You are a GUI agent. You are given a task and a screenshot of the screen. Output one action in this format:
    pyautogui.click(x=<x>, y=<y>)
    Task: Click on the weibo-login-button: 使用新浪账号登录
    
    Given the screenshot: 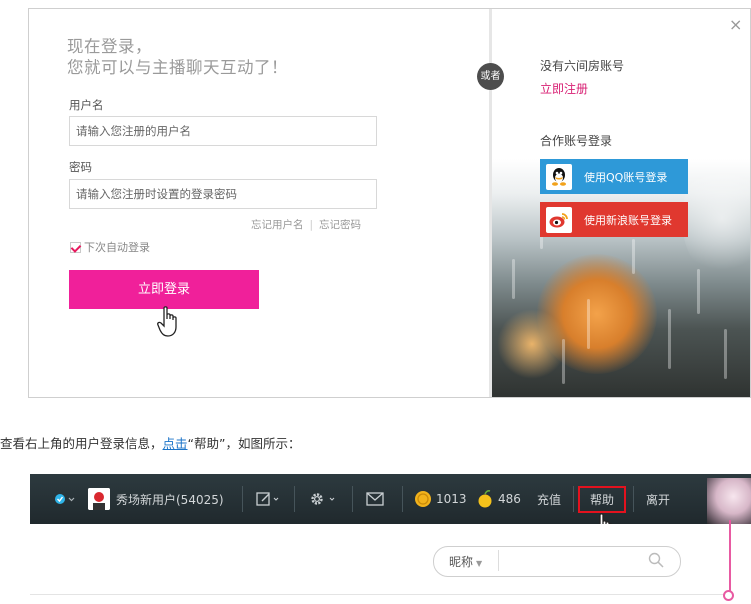 What is the action you would take?
    pyautogui.click(x=614, y=219)
    